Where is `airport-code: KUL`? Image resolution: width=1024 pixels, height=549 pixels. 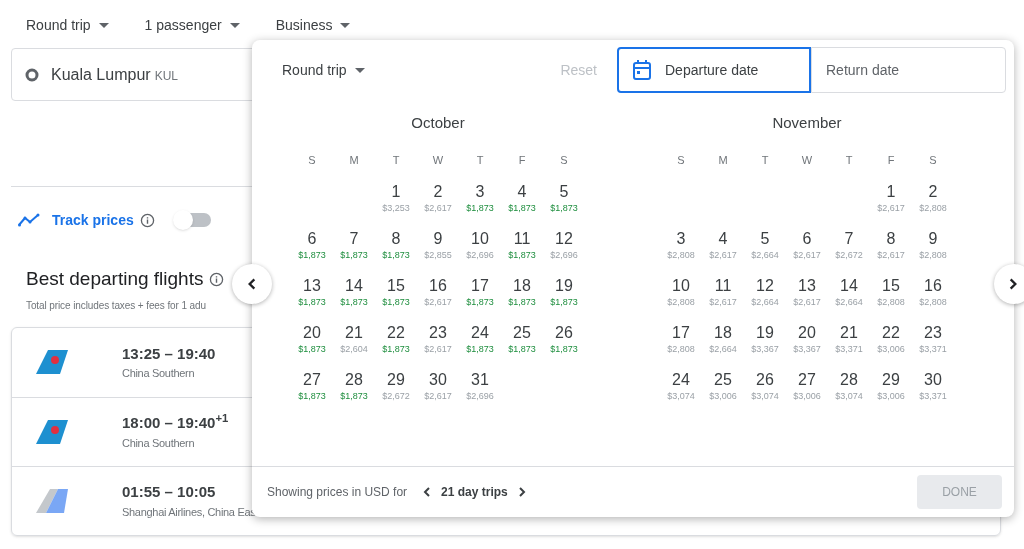
airport-code: KUL is located at coordinates (166, 76).